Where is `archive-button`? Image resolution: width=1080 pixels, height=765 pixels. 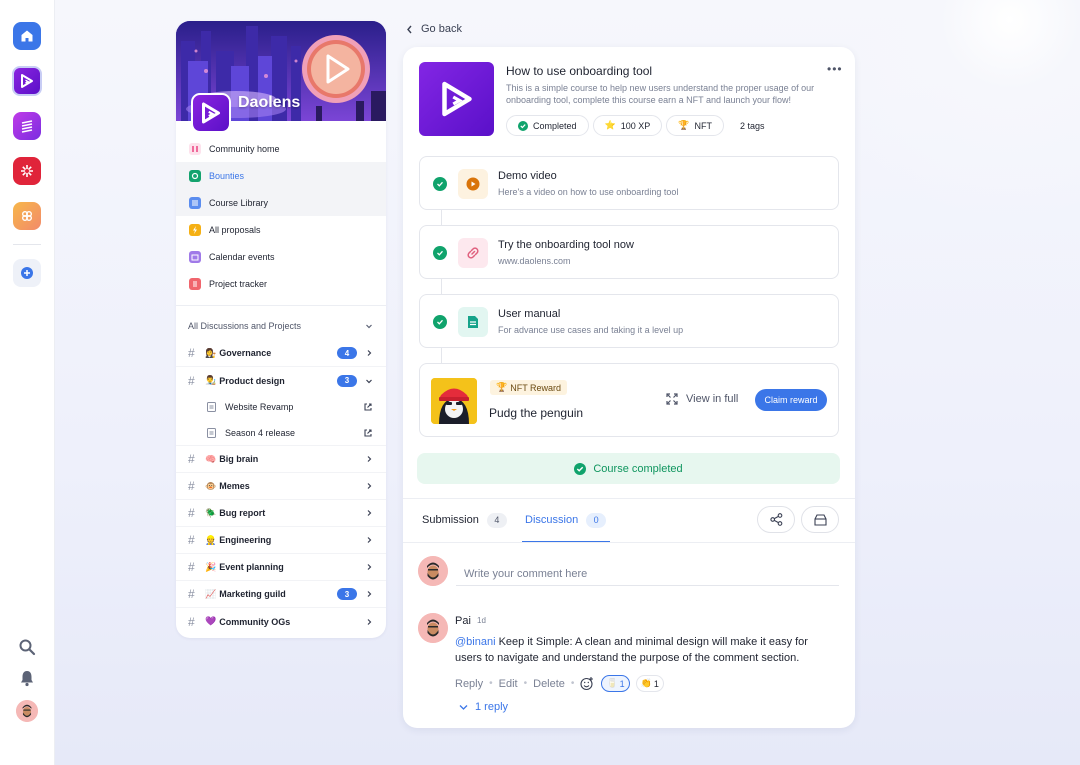
archive-button is located at coordinates (820, 519).